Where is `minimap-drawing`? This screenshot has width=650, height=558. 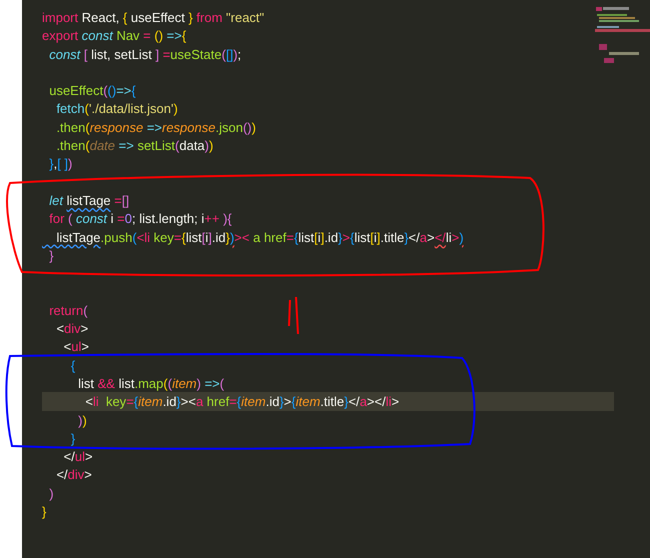 minimap-drawing is located at coordinates (622, 36).